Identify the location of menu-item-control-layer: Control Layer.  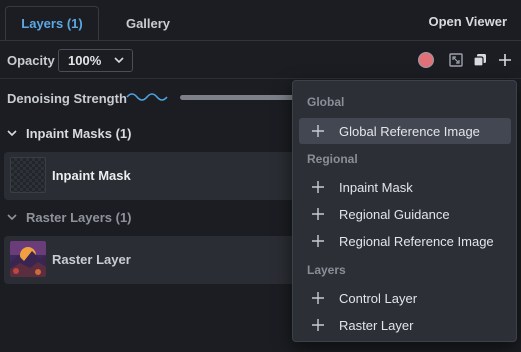
(405, 298).